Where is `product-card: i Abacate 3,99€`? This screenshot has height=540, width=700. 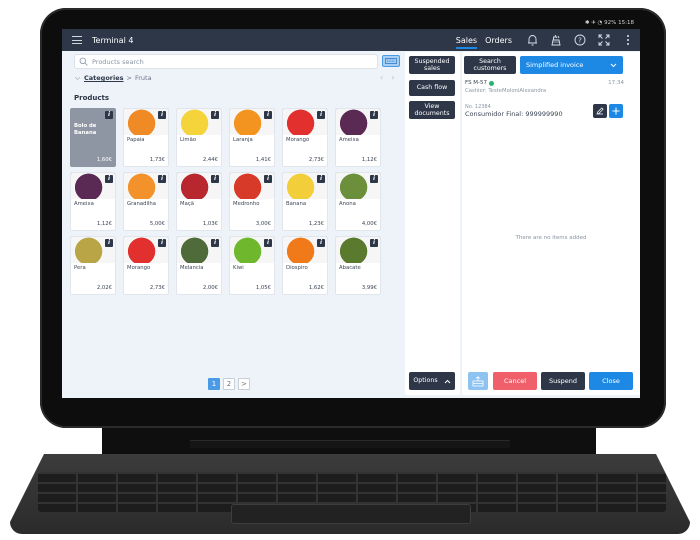 product-card: i Abacate 3,99€ is located at coordinates (358, 265).